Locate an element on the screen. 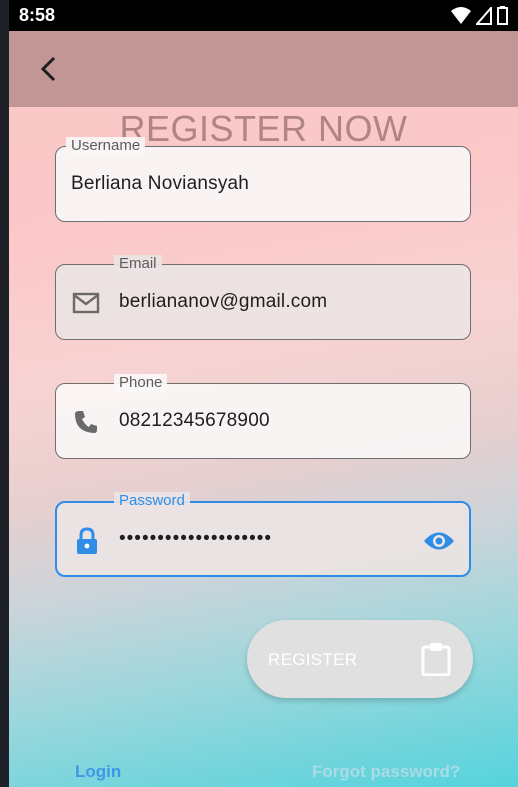 The height and width of the screenshot is (787, 518). phone-field: Phone 08212345678900 is located at coordinates (263, 416).